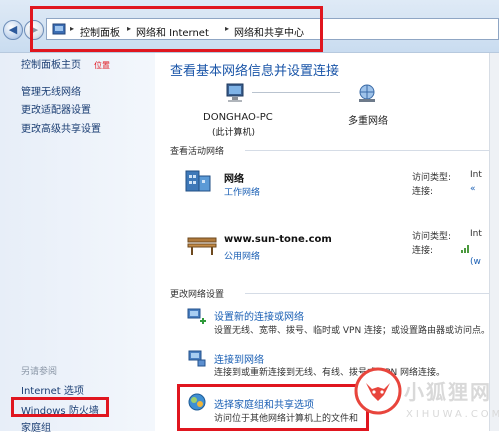  What do you see at coordinates (432, 178) in the screenshot?
I see `network1-access-label: 访问类型:` at bounding box center [432, 178].